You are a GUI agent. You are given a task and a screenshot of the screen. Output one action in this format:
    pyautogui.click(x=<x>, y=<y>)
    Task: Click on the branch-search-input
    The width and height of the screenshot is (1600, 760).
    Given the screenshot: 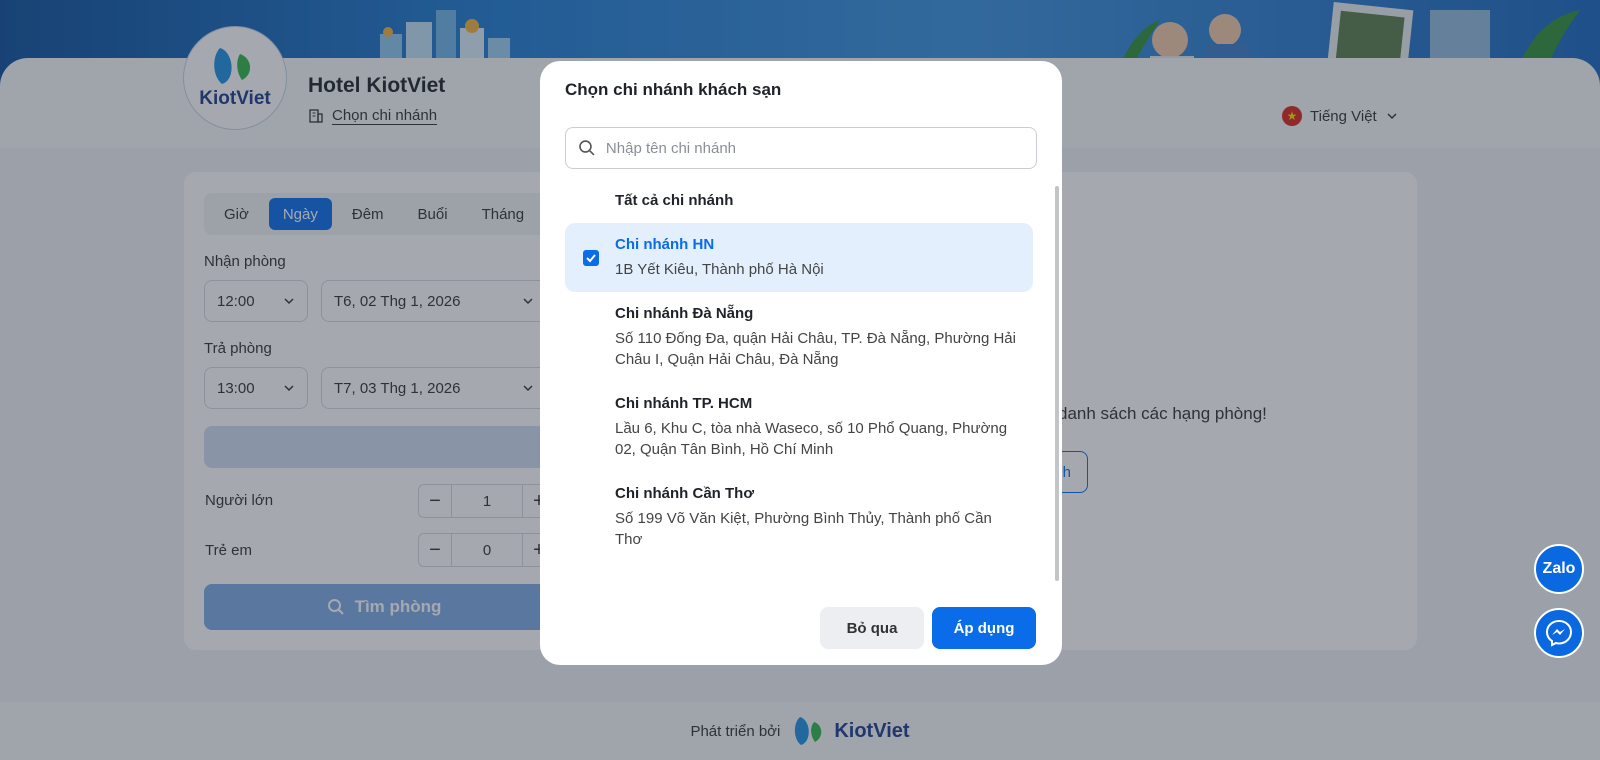 What is the action you would take?
    pyautogui.click(x=814, y=148)
    